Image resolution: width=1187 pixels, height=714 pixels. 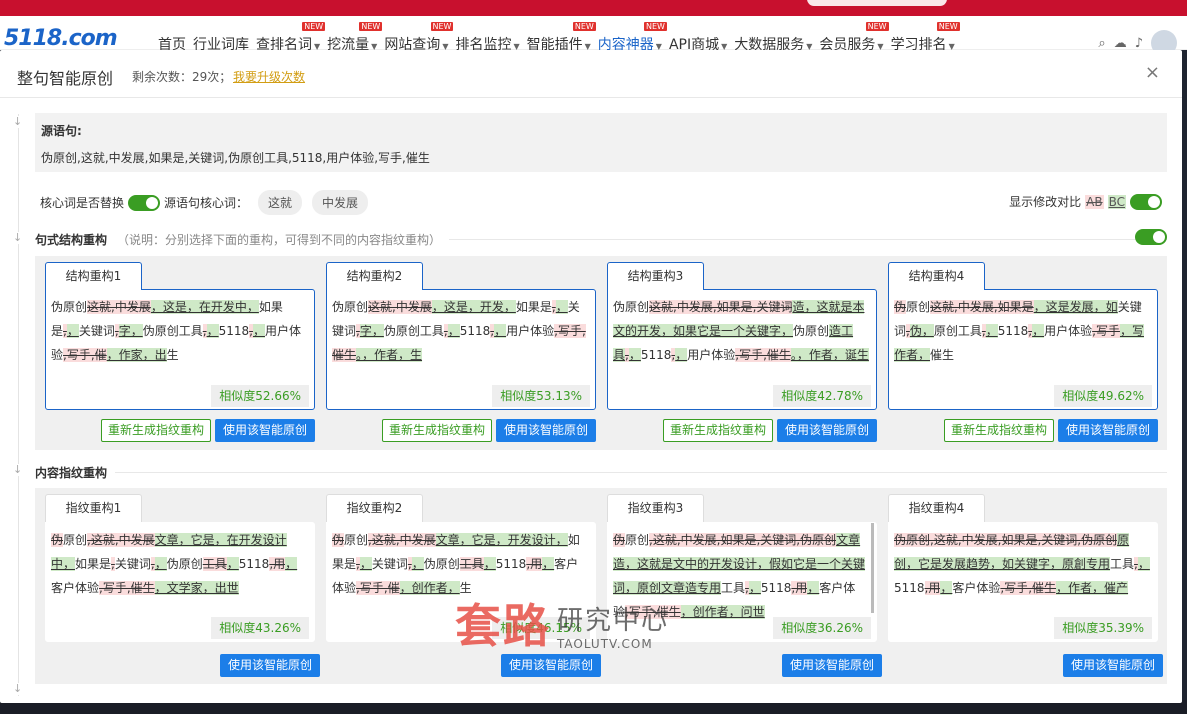 I want to click on deleted-text: 工具, so click(x=471, y=564).